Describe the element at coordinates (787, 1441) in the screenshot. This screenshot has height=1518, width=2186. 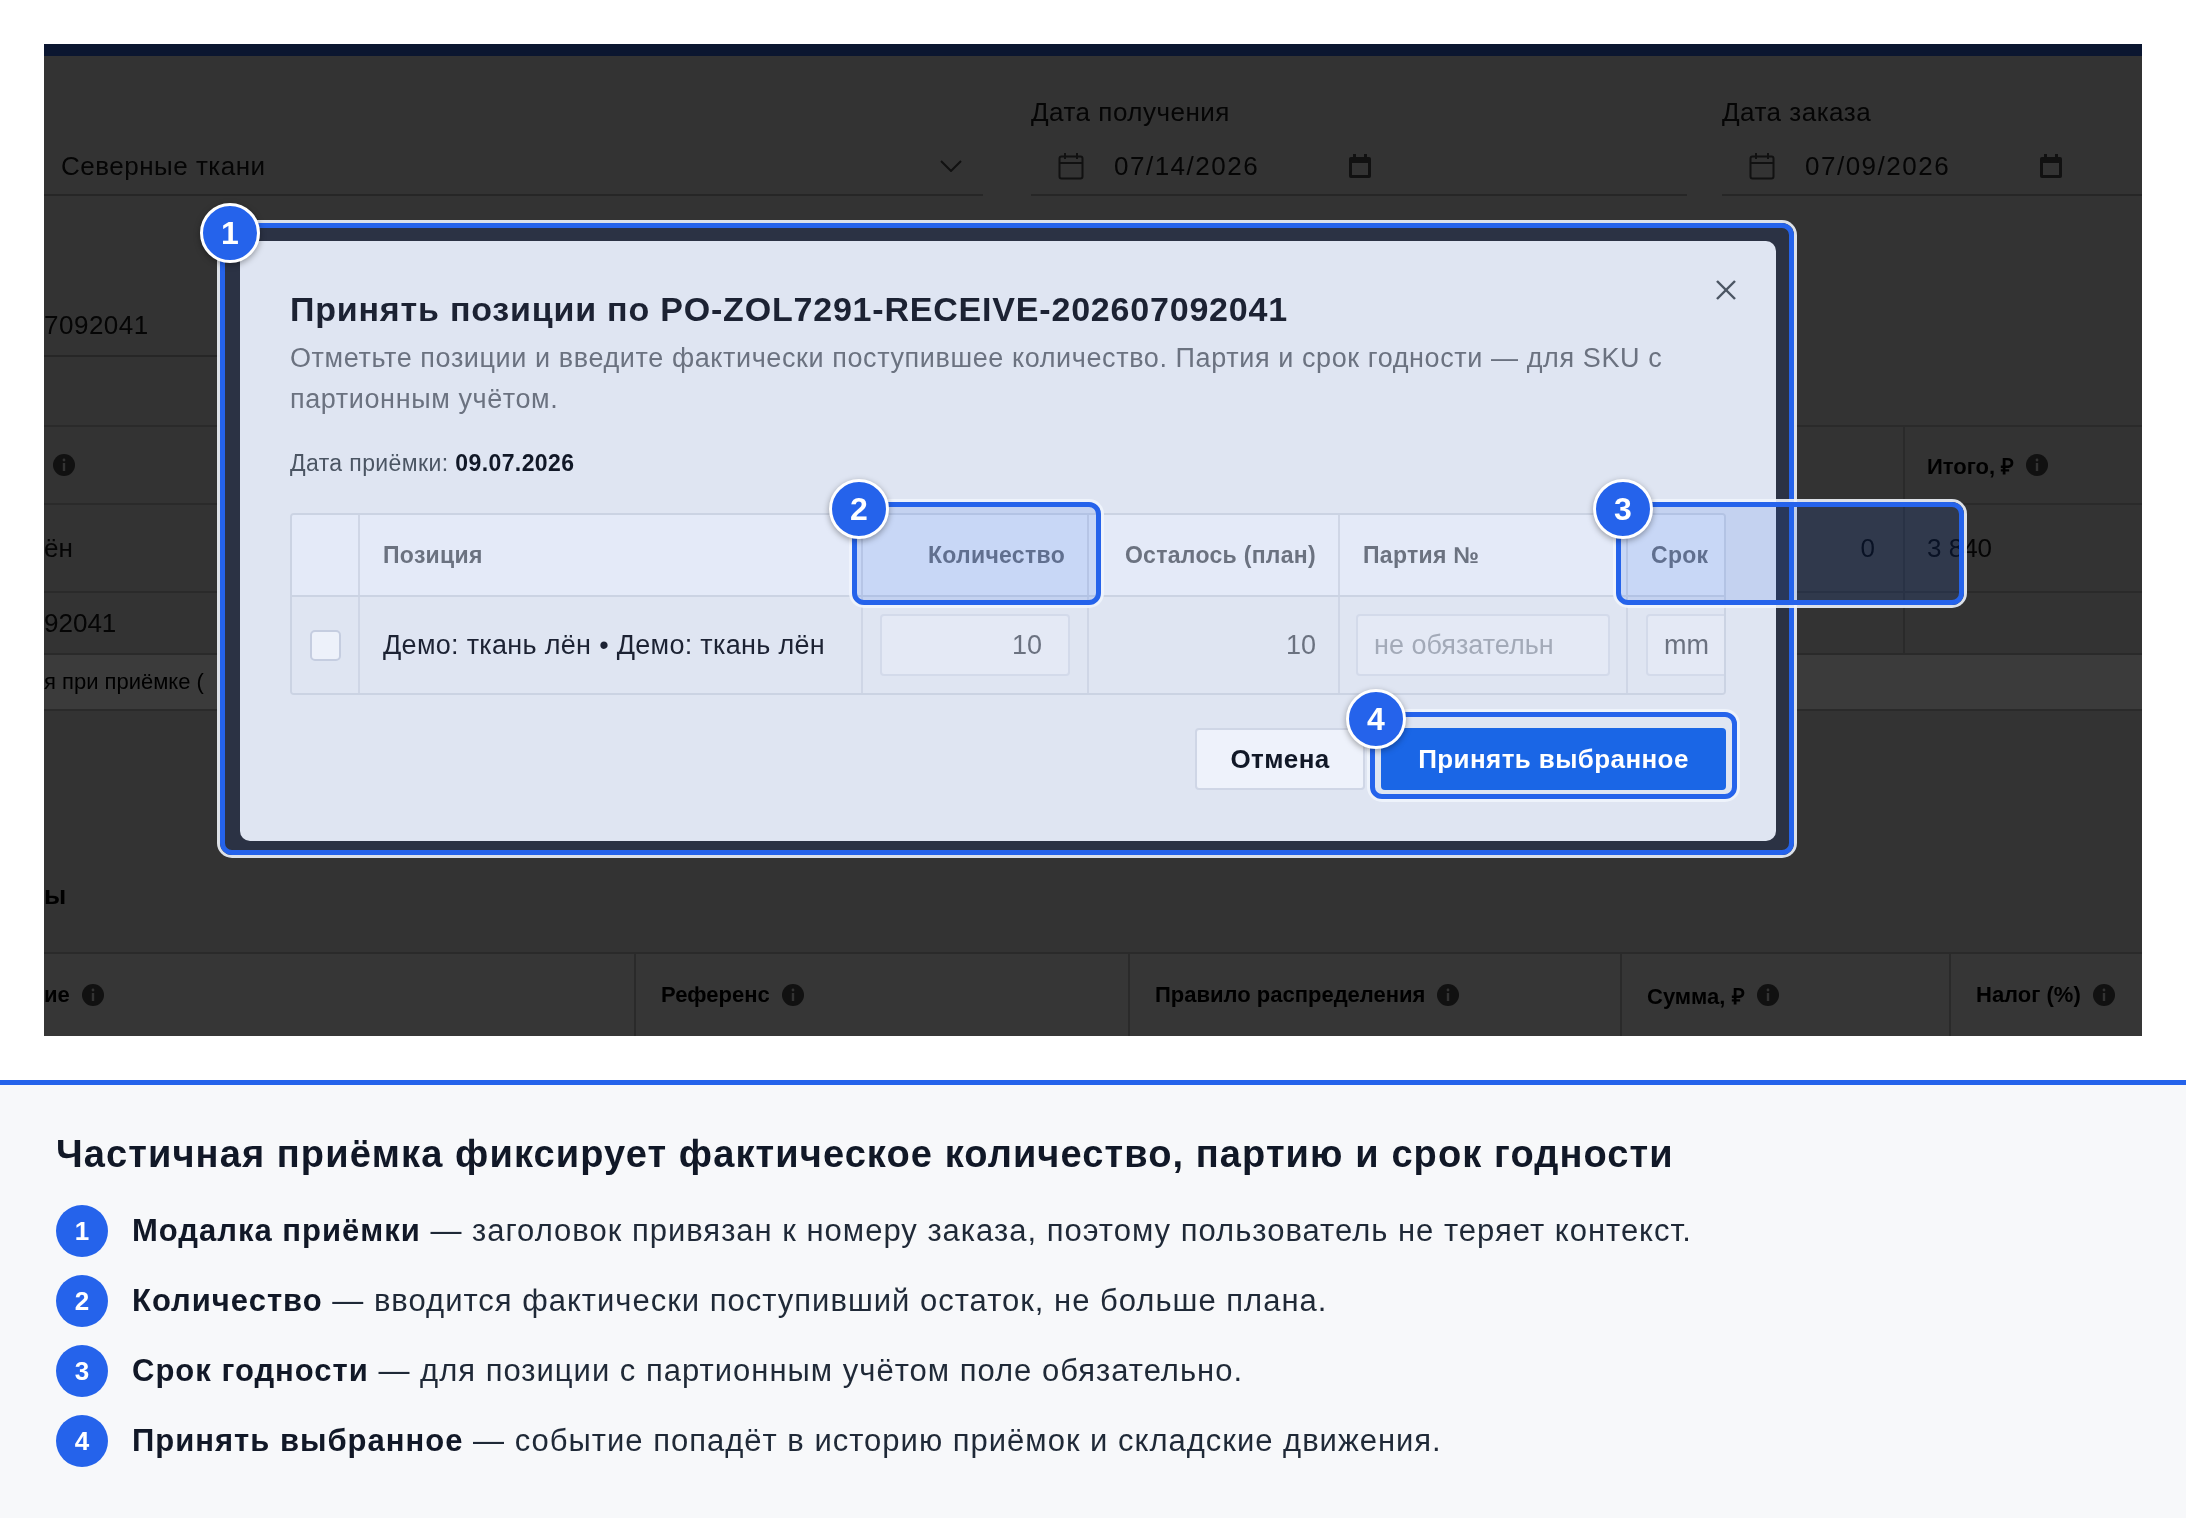
I see `step-description: Принять выбранное — событие попадёт в историю приёмок и складские движения.` at that location.